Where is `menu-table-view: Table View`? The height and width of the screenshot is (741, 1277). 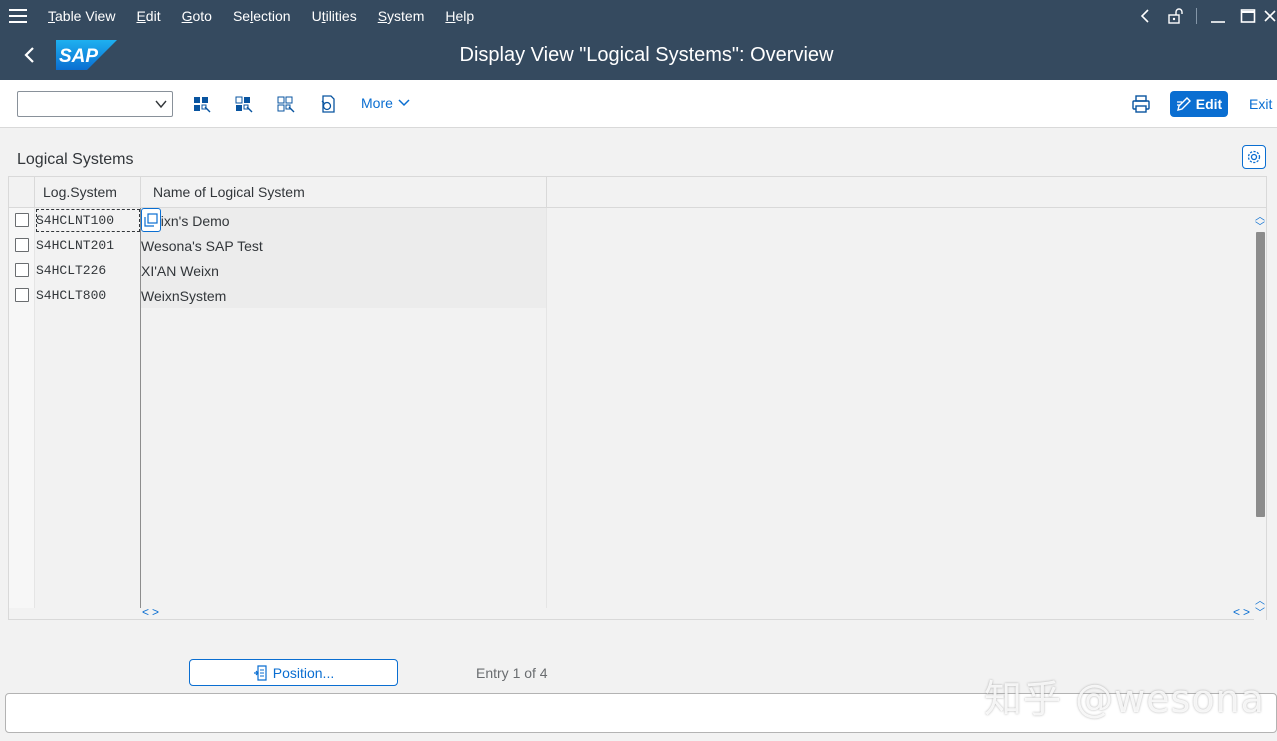
menu-table-view: Table View is located at coordinates (81, 16).